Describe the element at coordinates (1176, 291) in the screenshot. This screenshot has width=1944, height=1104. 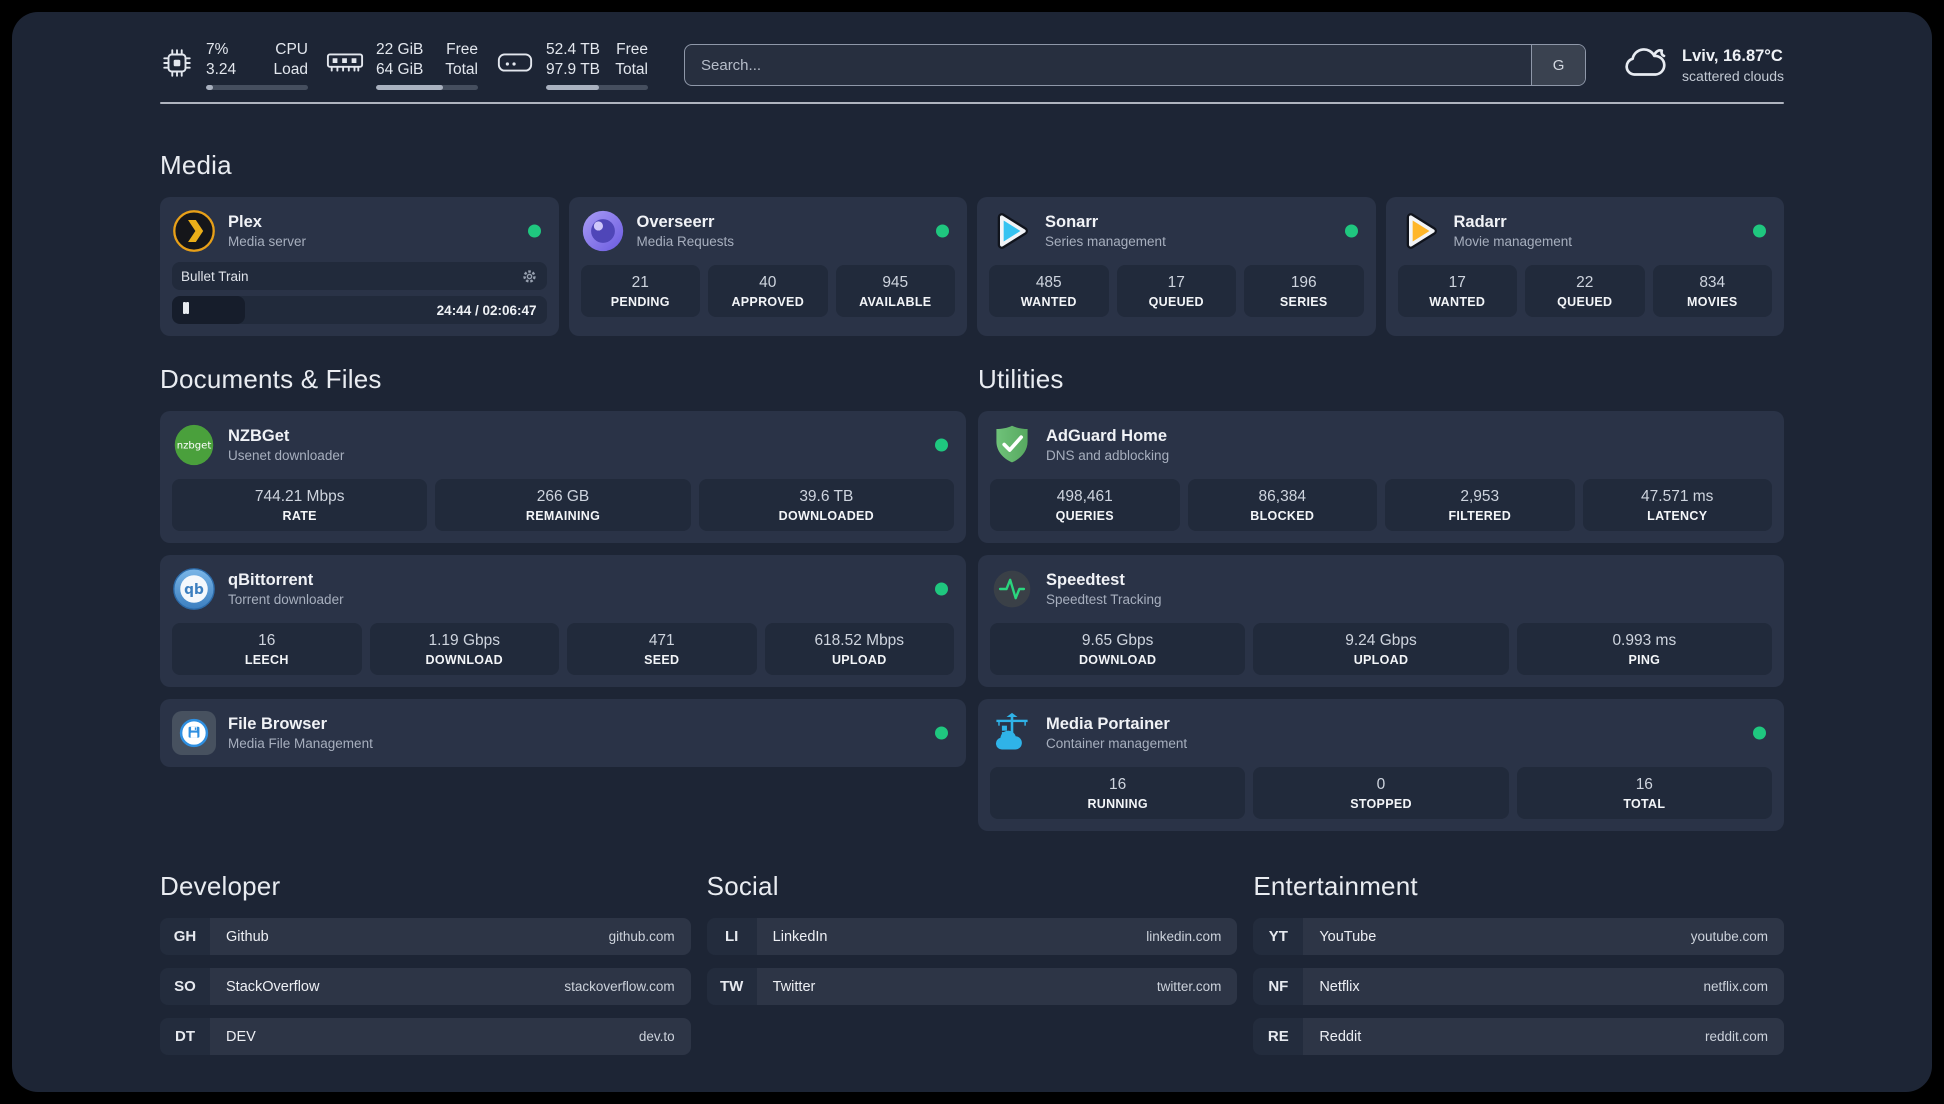
I see `stat-tile: 17 QUEUED` at that location.